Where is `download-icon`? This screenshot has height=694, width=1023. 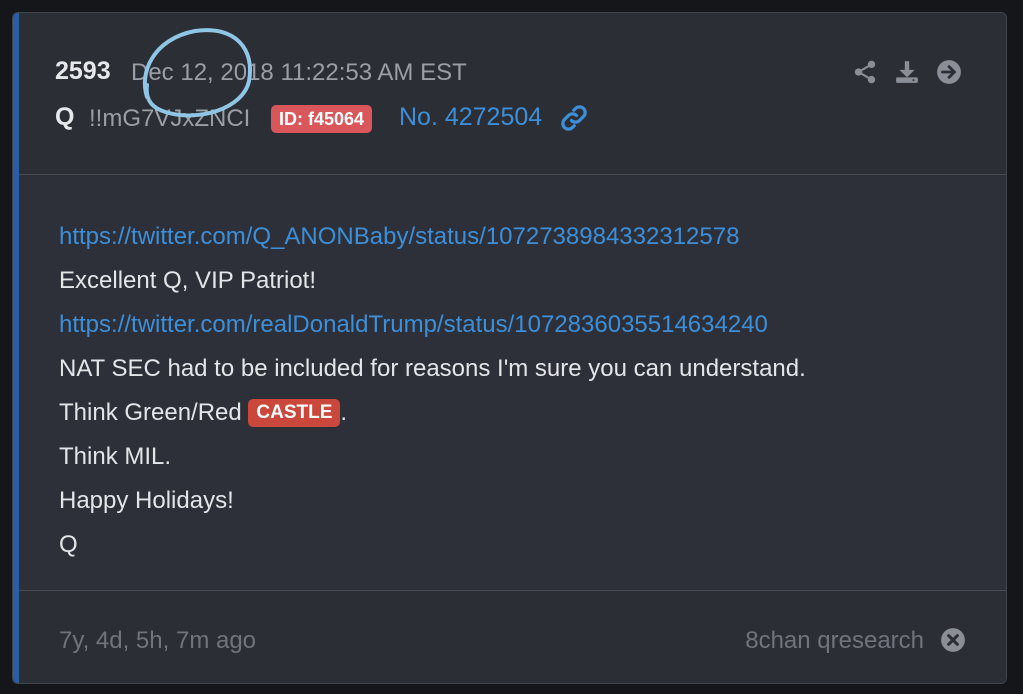
download-icon is located at coordinates (907, 72).